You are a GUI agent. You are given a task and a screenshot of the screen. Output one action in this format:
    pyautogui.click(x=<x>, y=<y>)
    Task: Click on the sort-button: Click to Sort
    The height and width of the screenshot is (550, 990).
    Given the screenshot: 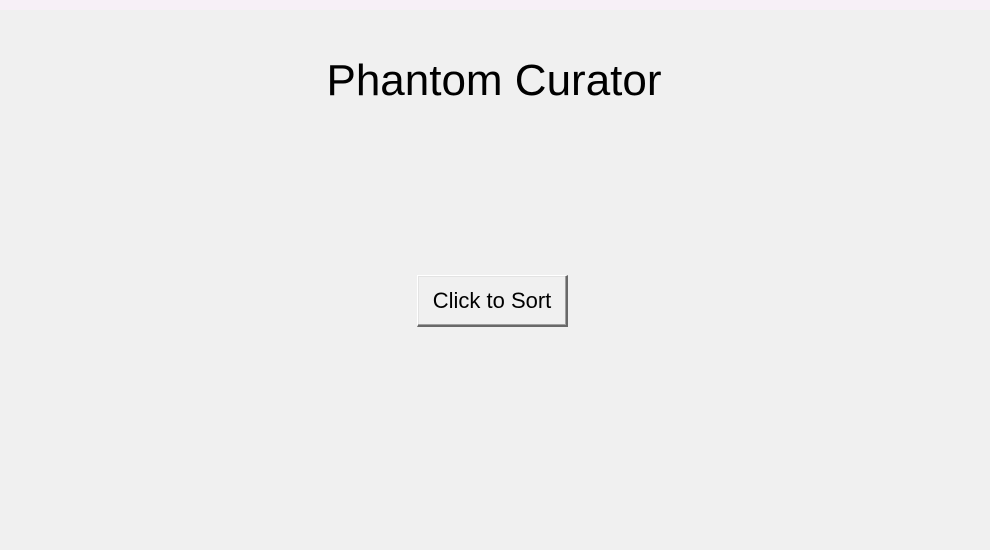 What is the action you would take?
    pyautogui.click(x=492, y=301)
    